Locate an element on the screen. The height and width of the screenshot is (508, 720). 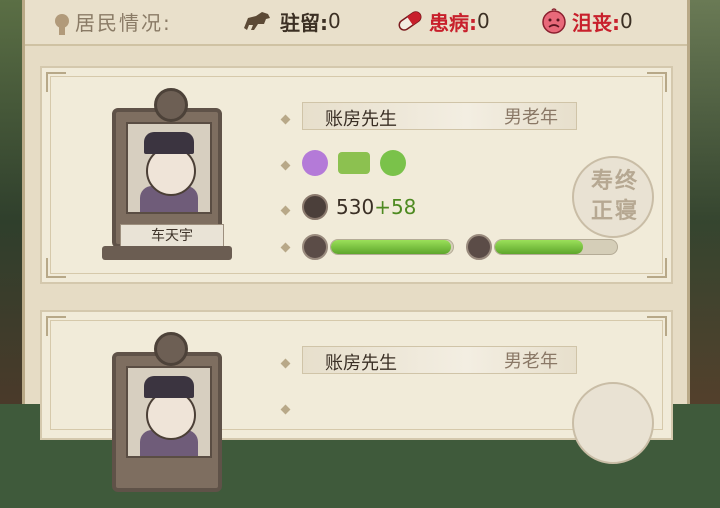
background-right is located at coordinates (703, 202).